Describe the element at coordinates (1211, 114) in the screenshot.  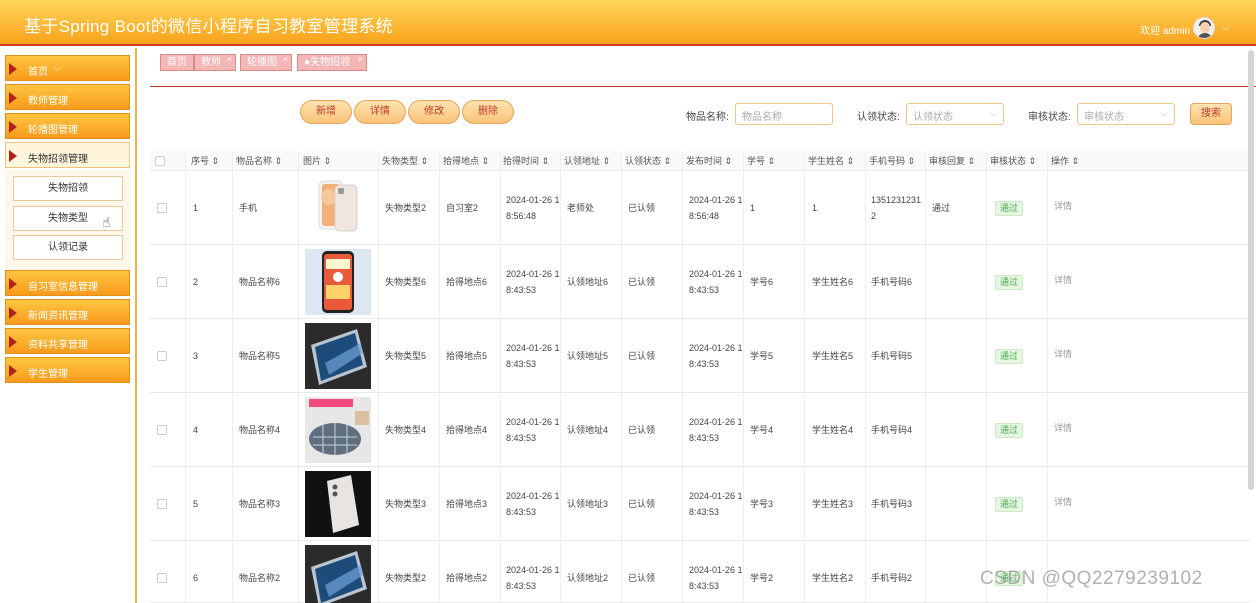
I see `search-button: 搜索` at that location.